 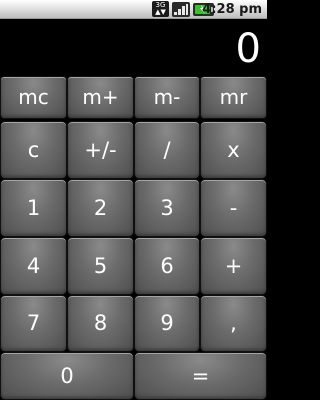 I want to click on digit-4-button: 4, so click(x=33, y=266).